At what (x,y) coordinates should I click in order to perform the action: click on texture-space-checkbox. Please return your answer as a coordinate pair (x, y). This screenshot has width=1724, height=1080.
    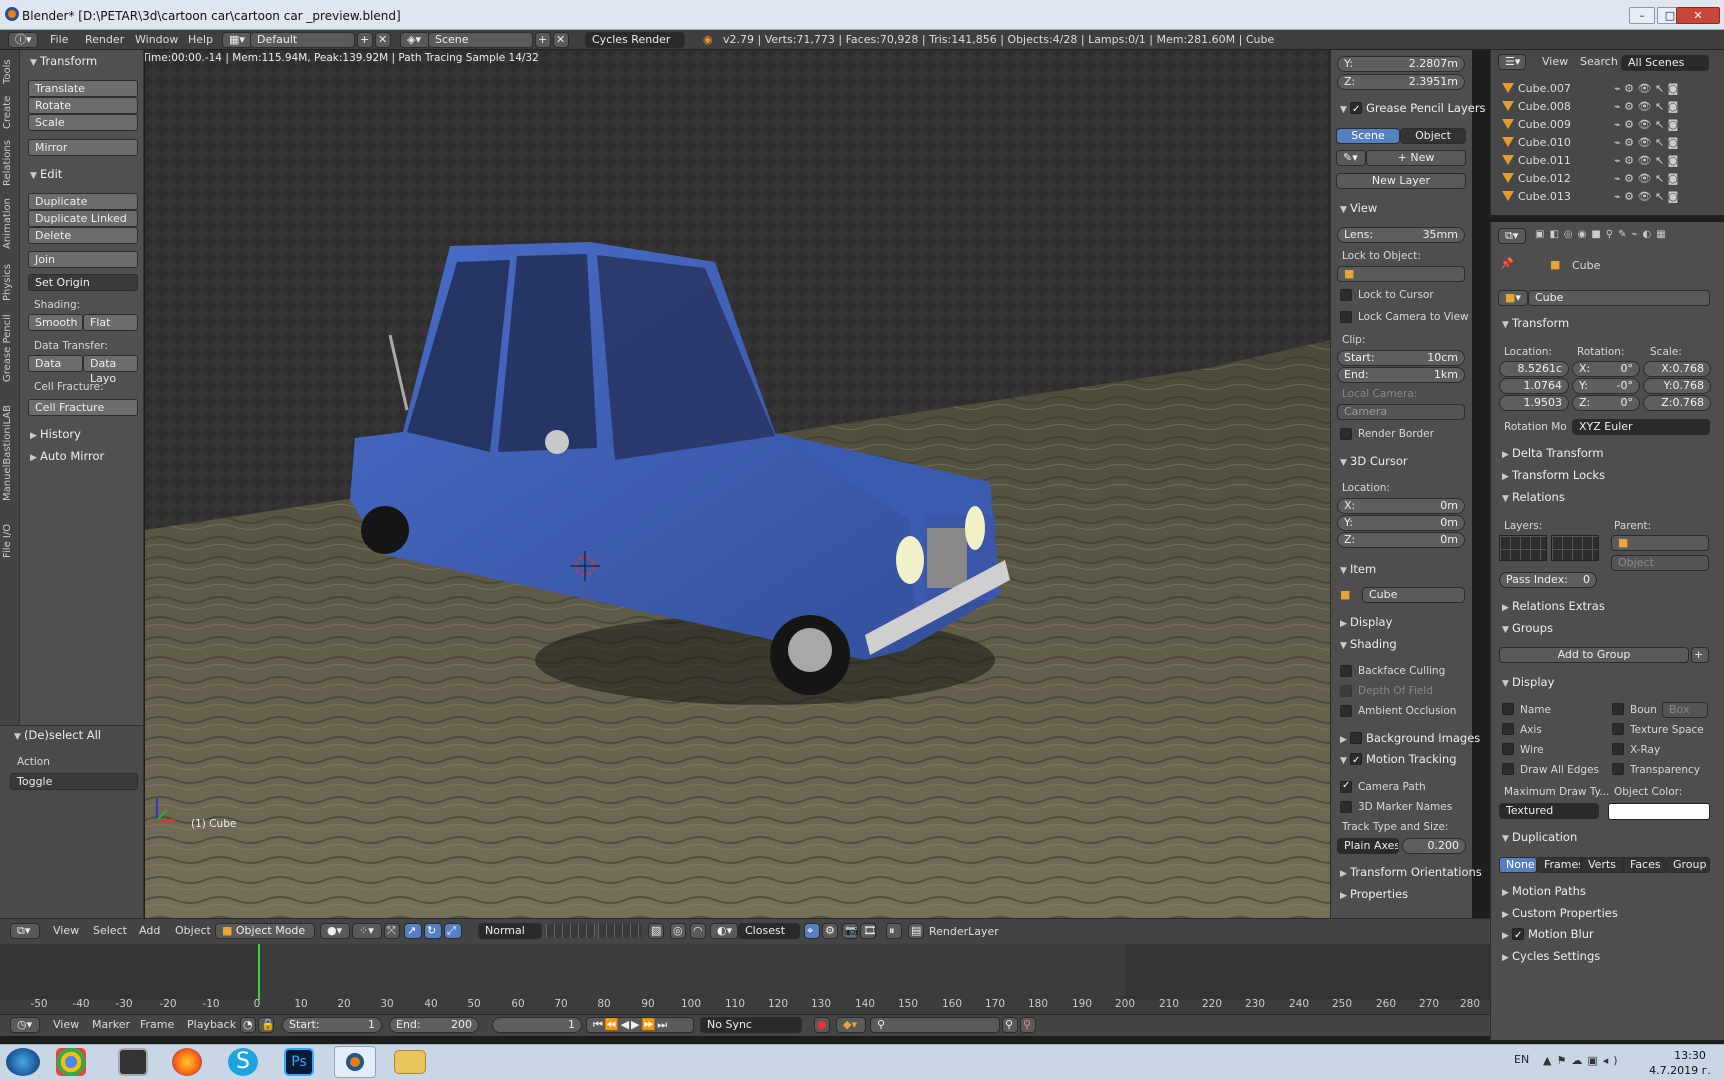
    Looking at the image, I should click on (1618, 729).